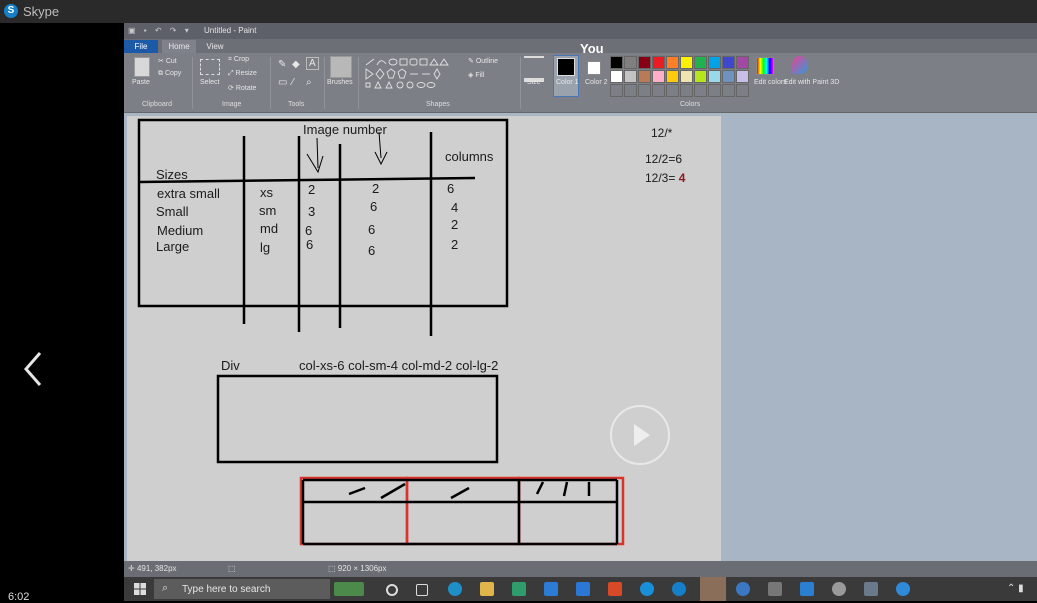 Image resolution: width=1037 pixels, height=603 pixels. What do you see at coordinates (615, 589) in the screenshot?
I see `office-icon` at bounding box center [615, 589].